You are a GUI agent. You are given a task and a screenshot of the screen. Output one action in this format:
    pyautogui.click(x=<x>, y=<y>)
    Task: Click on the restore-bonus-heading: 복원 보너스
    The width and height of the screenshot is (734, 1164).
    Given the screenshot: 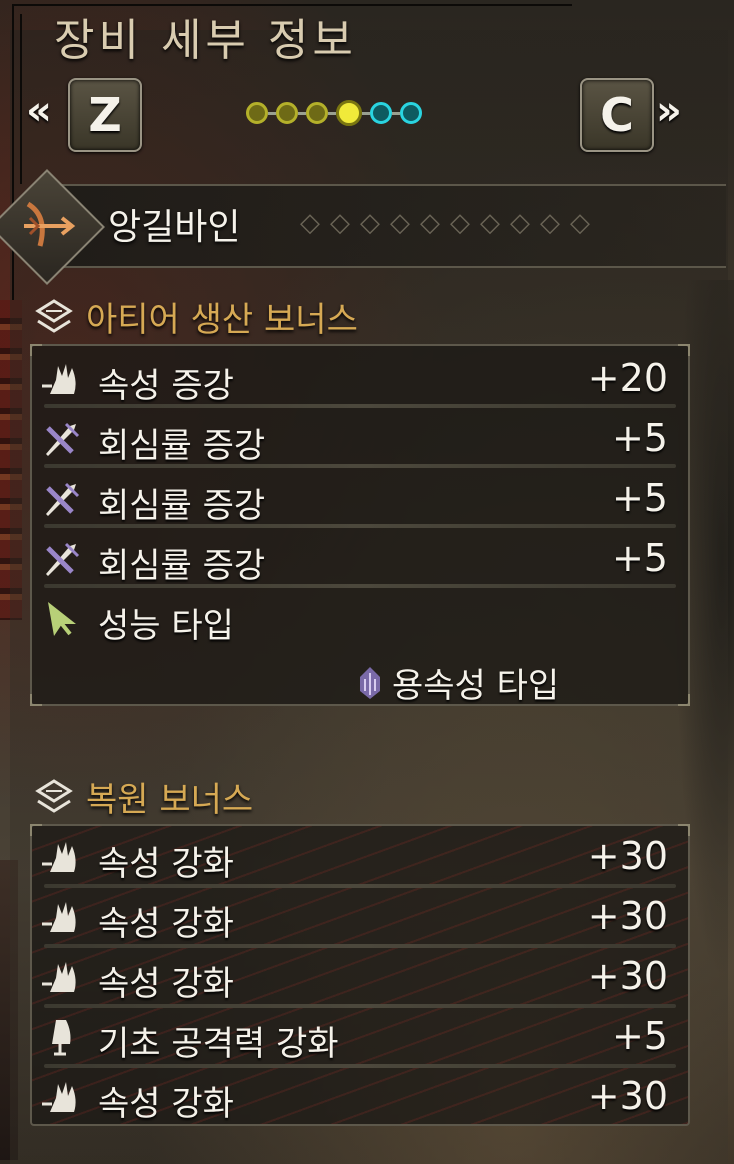 What is the action you would take?
    pyautogui.click(x=143, y=796)
    